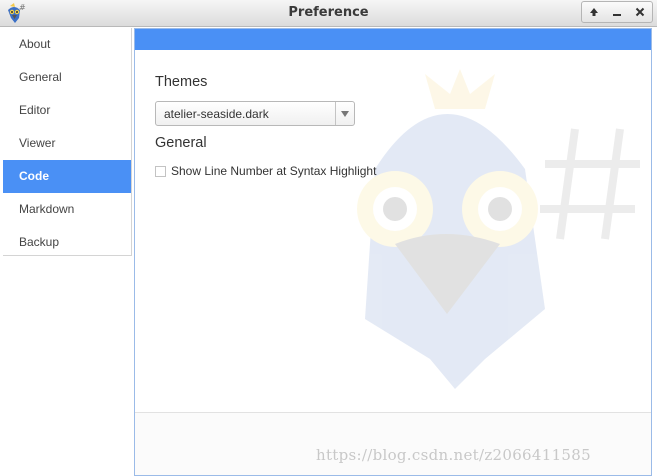  I want to click on sidebar-item-viewer: Viewer, so click(67, 143).